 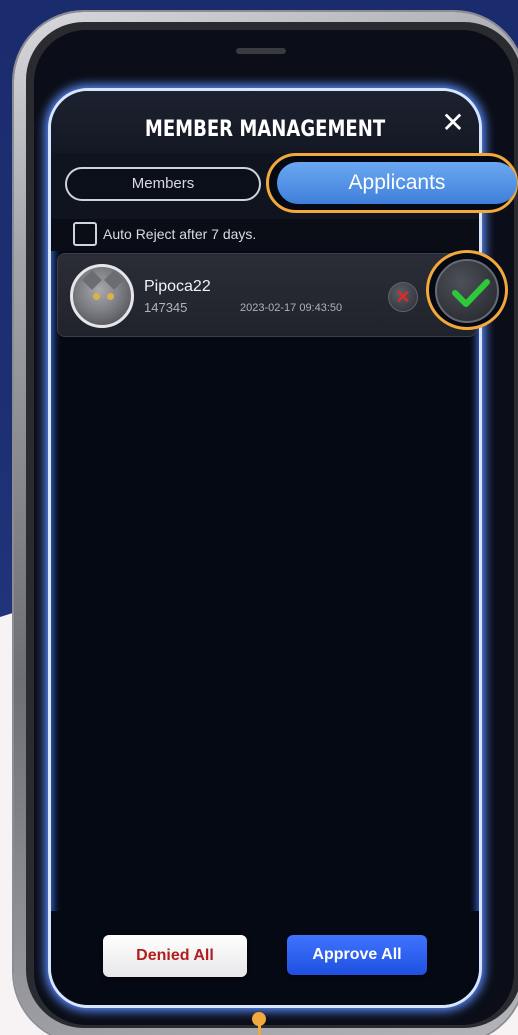 What do you see at coordinates (85, 234) in the screenshot?
I see `auto-reject-checkbox` at bounding box center [85, 234].